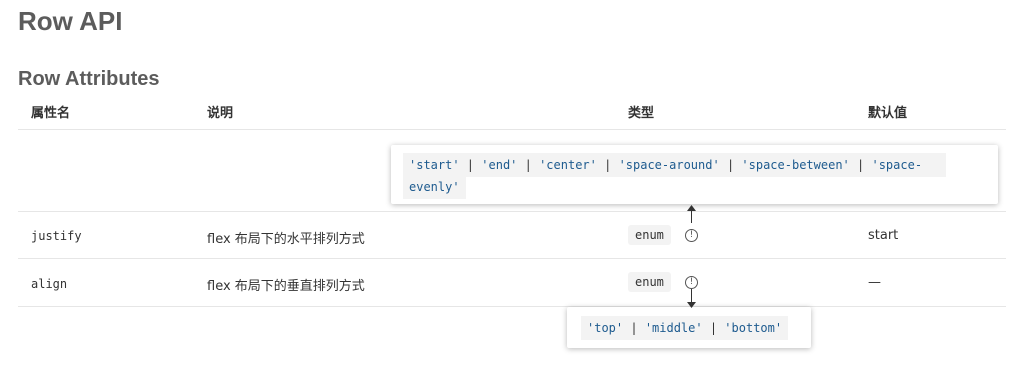 The image size is (1024, 369). What do you see at coordinates (883, 235) in the screenshot?
I see `default-value: start` at bounding box center [883, 235].